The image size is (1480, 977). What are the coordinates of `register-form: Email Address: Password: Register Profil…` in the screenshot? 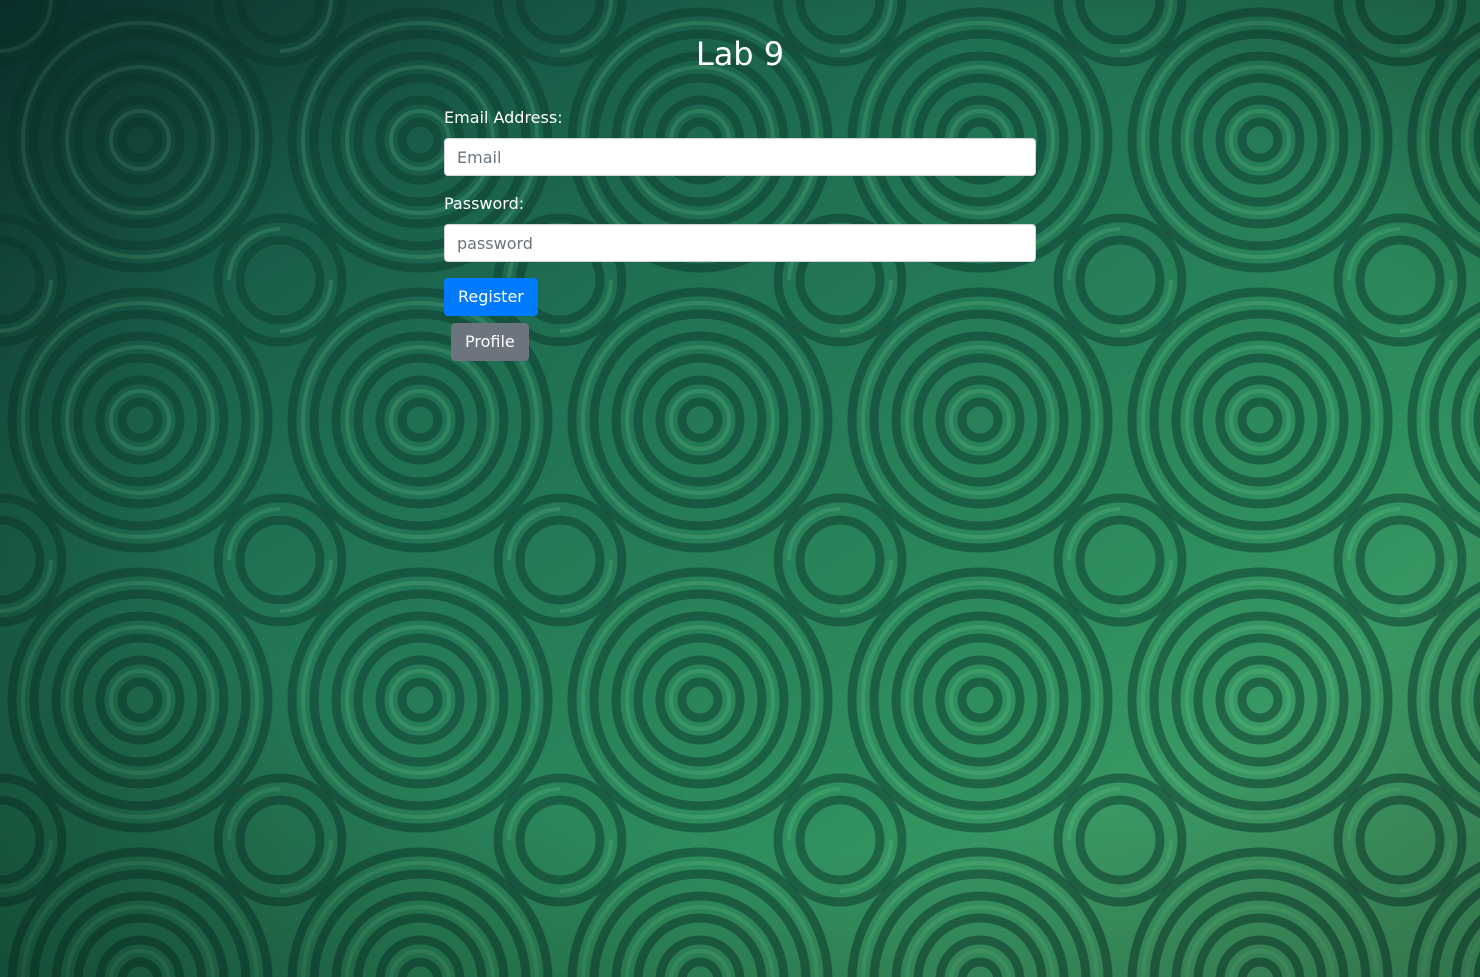 It's located at (740, 233).